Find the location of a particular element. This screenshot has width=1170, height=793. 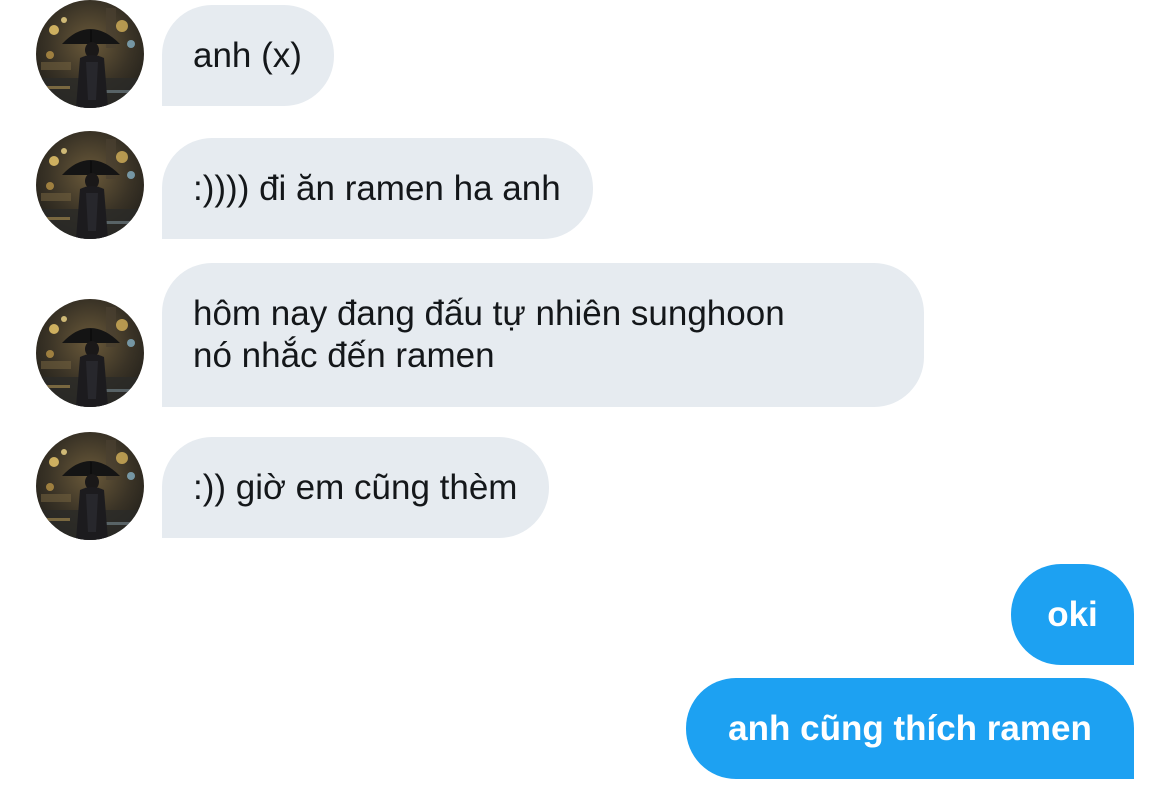

sent-message: anh cũng thích ramen is located at coordinates (910, 728).